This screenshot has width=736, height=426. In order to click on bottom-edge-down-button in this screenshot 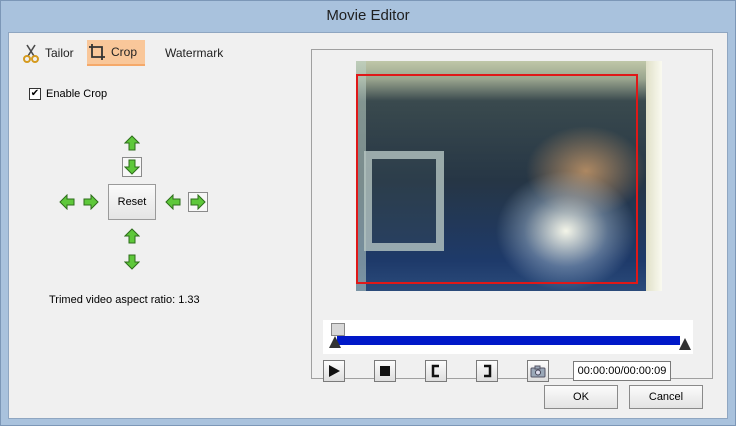, I will do `click(132, 262)`.